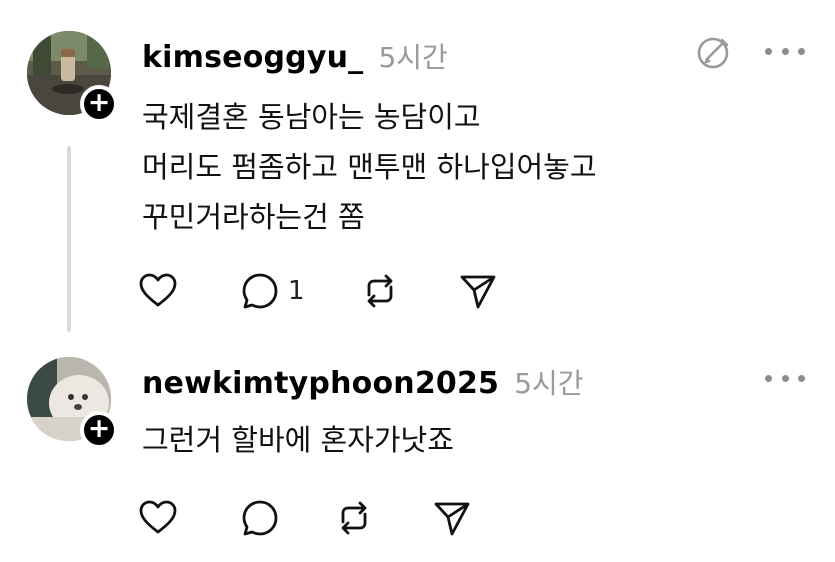 This screenshot has width=835, height=562. I want to click on username: kimseoggyu_, so click(252, 57).